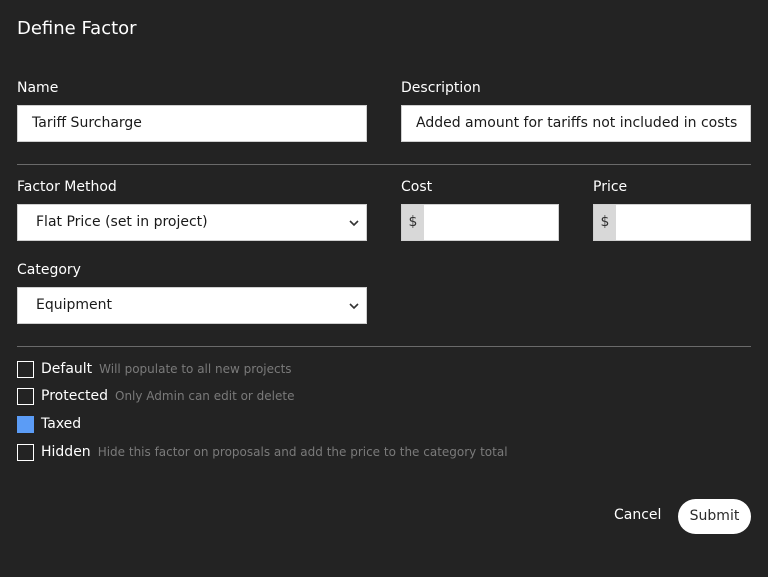  Describe the element at coordinates (122, 222) in the screenshot. I see `factor-method-value: Flat Price (set in project)` at that location.